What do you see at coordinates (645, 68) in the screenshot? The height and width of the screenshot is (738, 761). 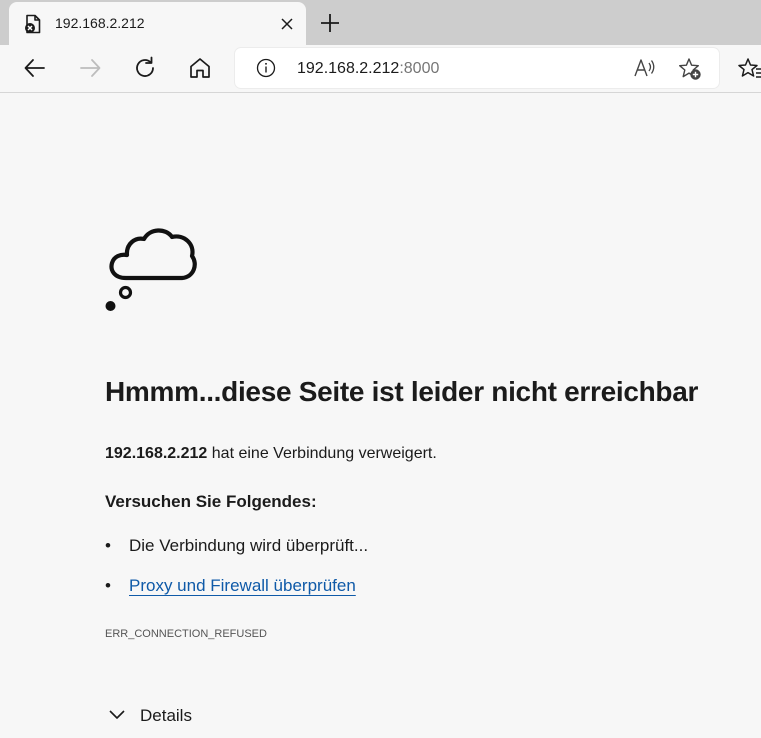 I see `read-aloud-icon` at bounding box center [645, 68].